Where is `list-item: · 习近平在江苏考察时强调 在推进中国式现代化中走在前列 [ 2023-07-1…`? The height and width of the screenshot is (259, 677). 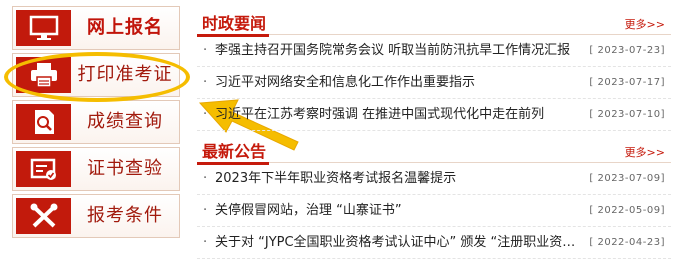
list-item: · 习近平在江苏考察时强调 在推进中国式现代化中走在前列 [ 2023-07-1… is located at coordinates (434, 115).